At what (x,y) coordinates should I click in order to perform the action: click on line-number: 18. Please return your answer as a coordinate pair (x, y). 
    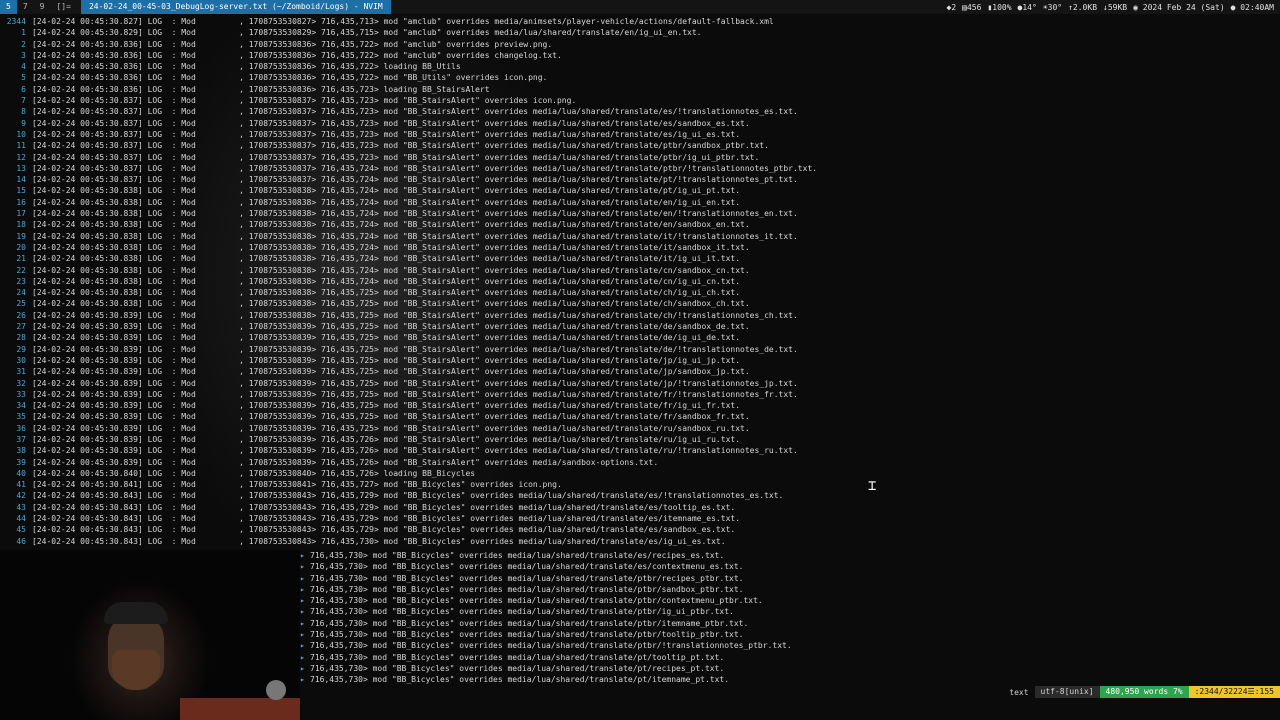
    Looking at the image, I should click on (21, 225).